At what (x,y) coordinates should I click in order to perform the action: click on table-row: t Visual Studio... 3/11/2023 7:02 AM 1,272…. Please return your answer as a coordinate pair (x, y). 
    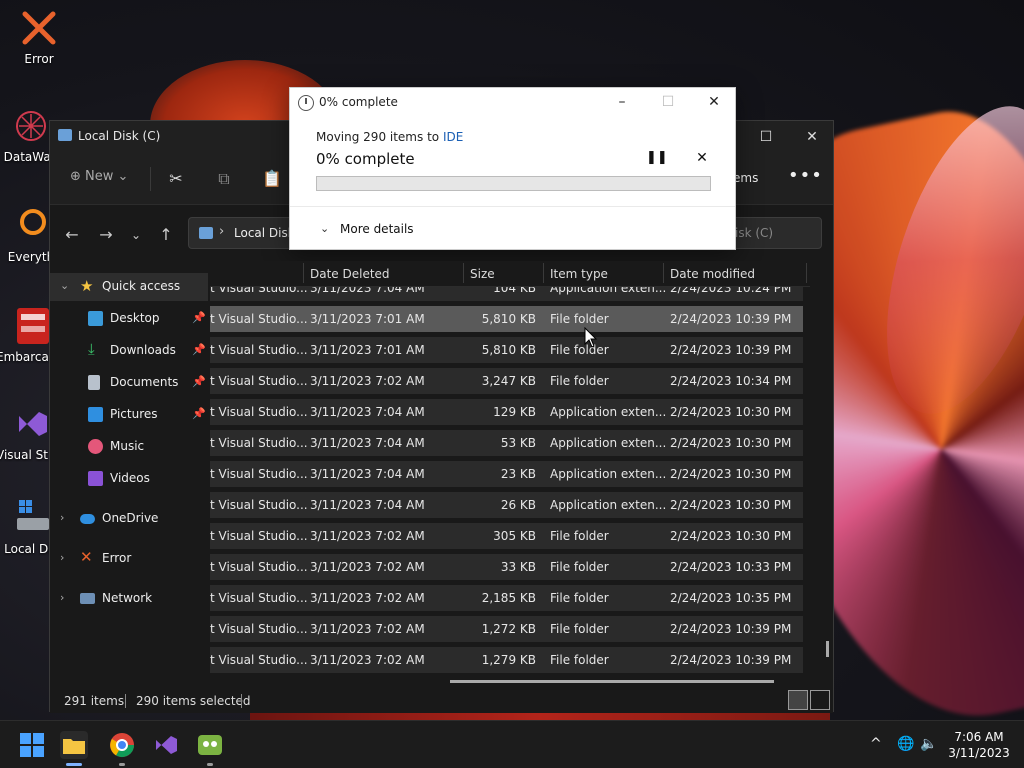
    Looking at the image, I should click on (506, 629).